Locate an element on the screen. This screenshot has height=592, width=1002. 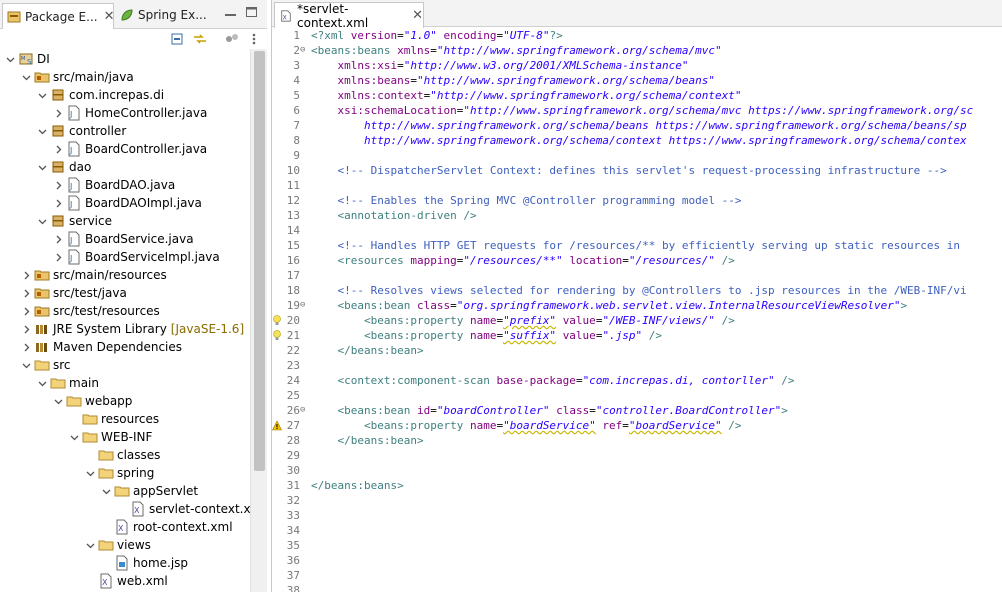
tree-item: service is located at coordinates (125, 221).